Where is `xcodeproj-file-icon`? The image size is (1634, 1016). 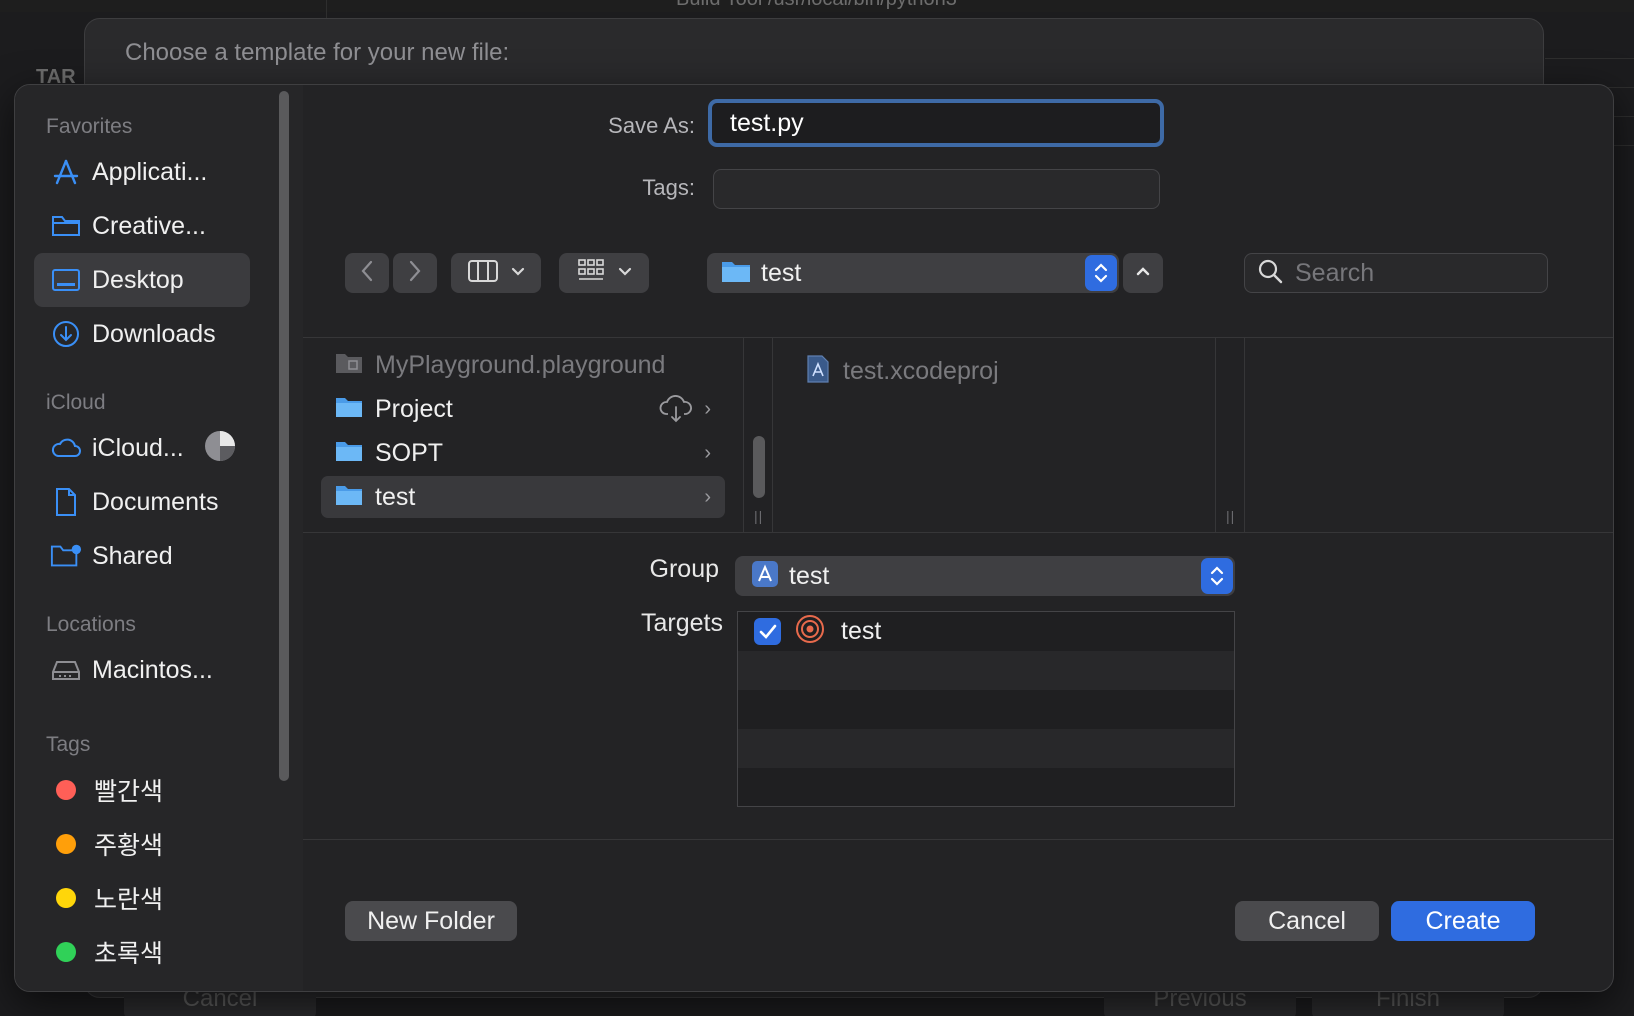
xcodeproj-file-icon is located at coordinates (818, 371).